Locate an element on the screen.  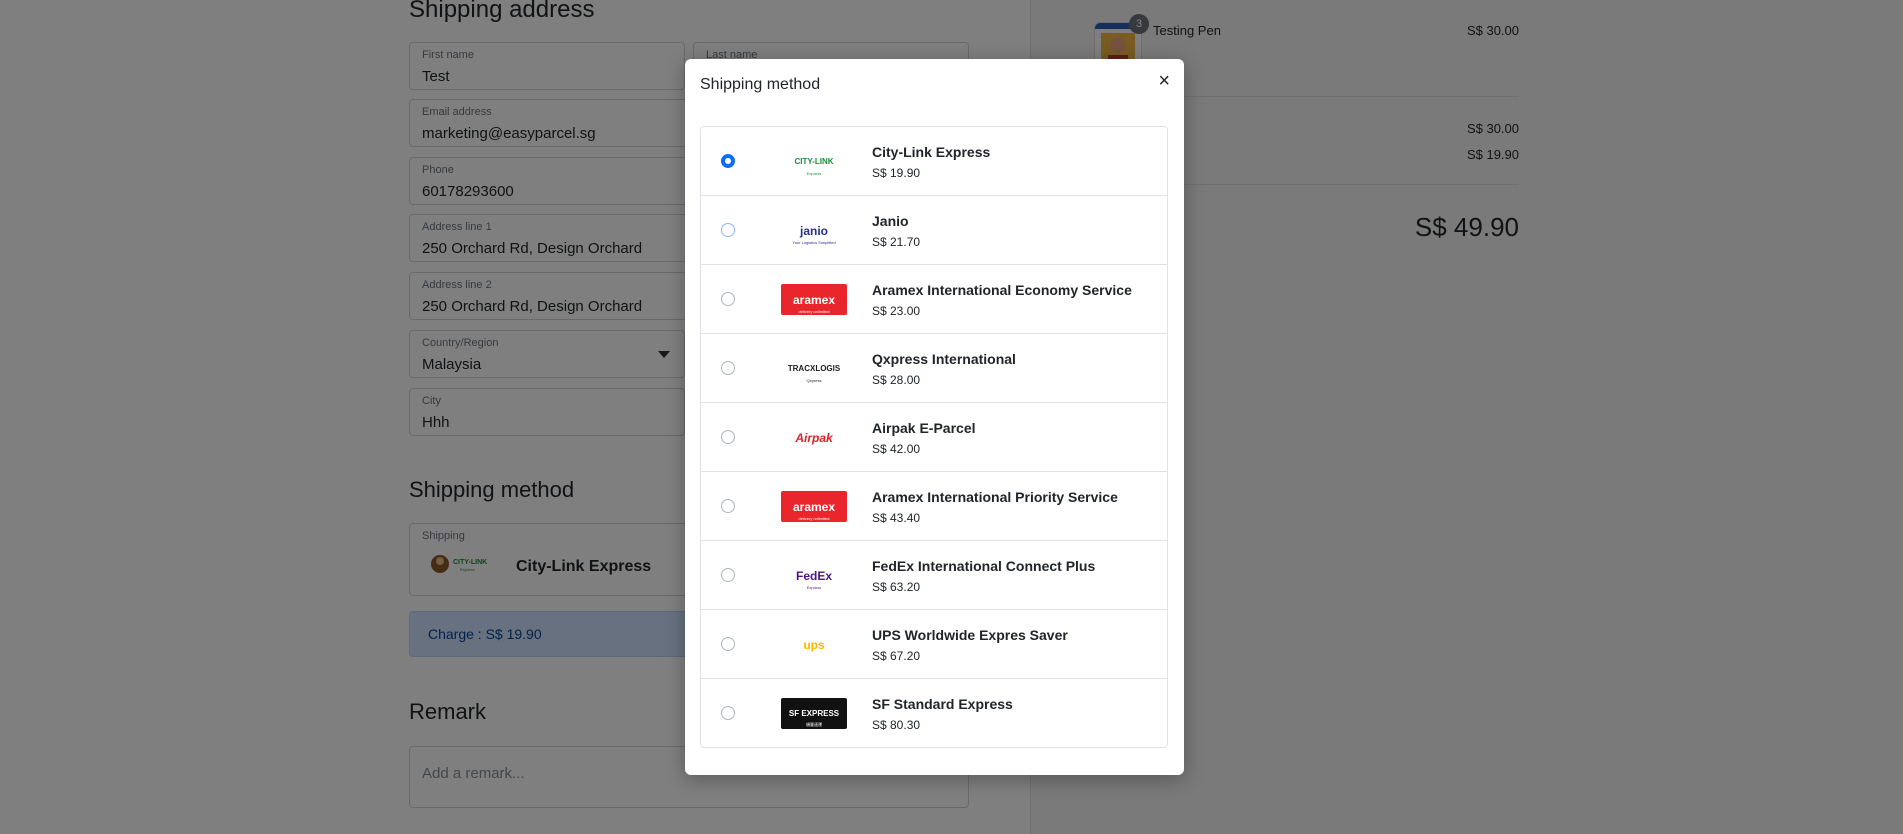
shipping-option-name: SF Standard Express is located at coordinates (942, 704).